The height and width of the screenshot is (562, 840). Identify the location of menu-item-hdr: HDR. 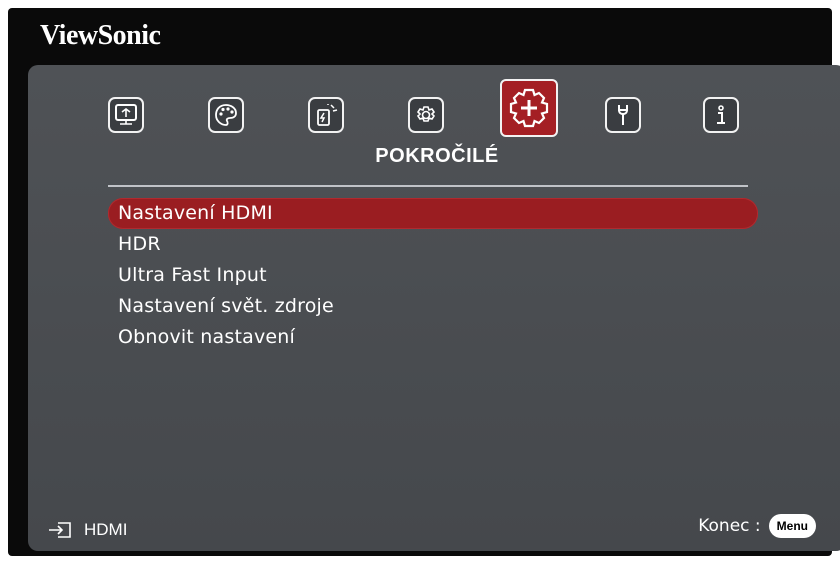
(433, 244).